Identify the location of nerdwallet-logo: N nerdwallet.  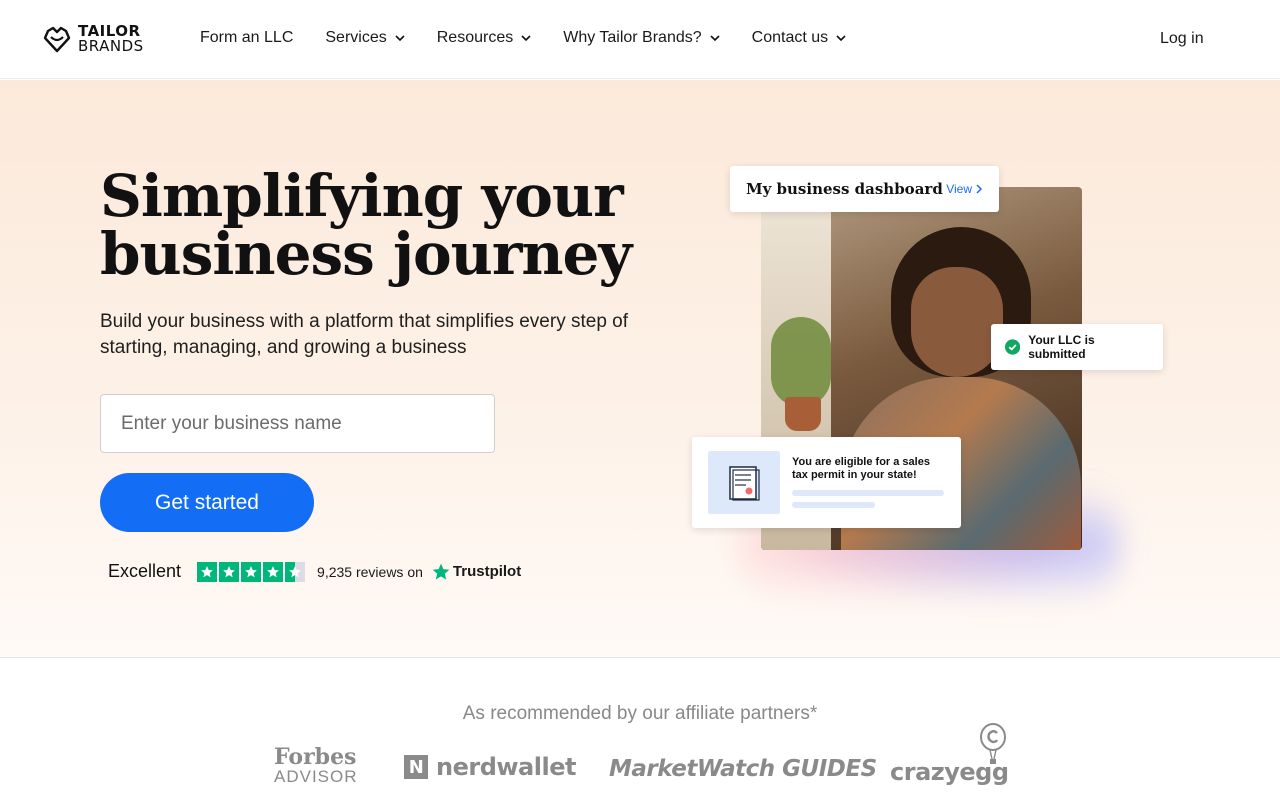
(490, 767).